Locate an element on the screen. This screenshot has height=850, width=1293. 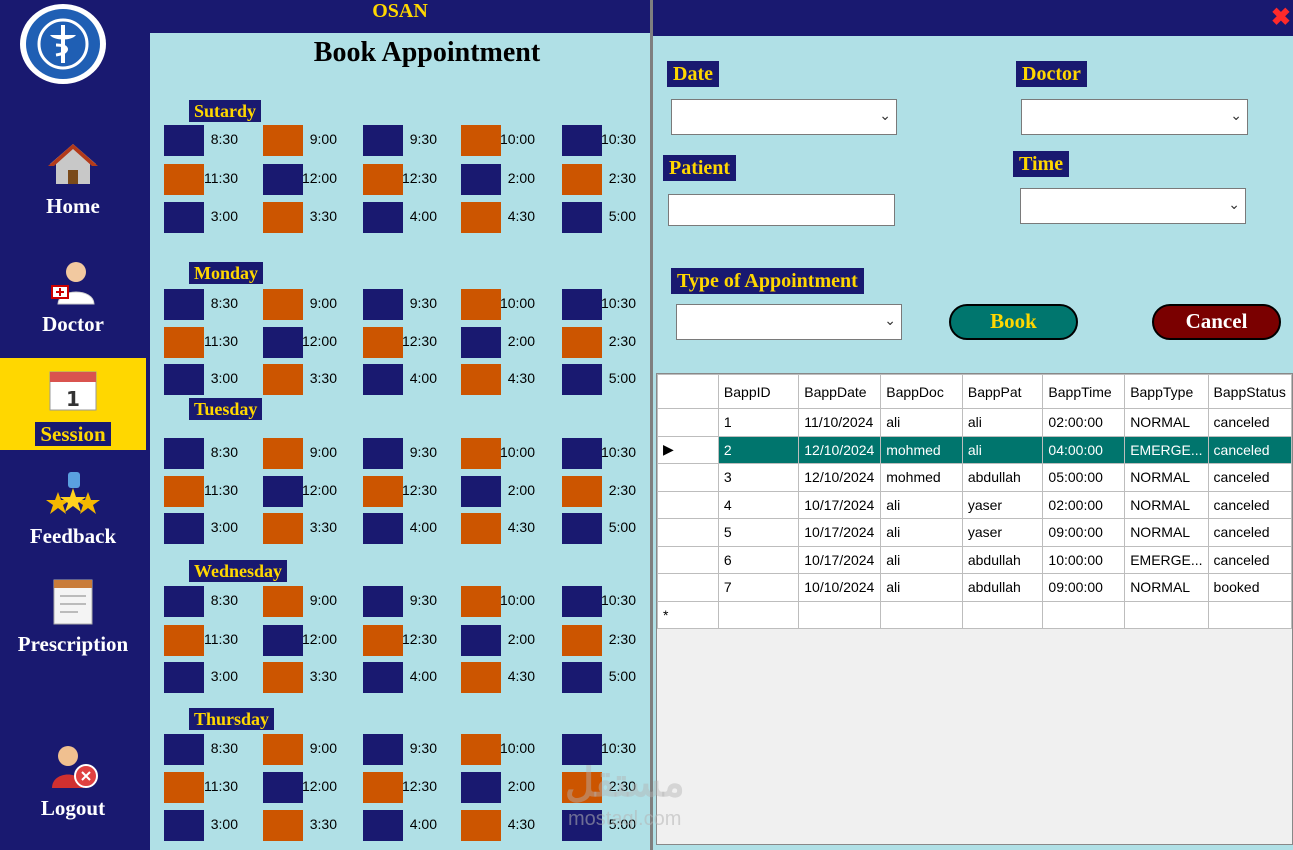
column-header: BappID is located at coordinates (758, 391).